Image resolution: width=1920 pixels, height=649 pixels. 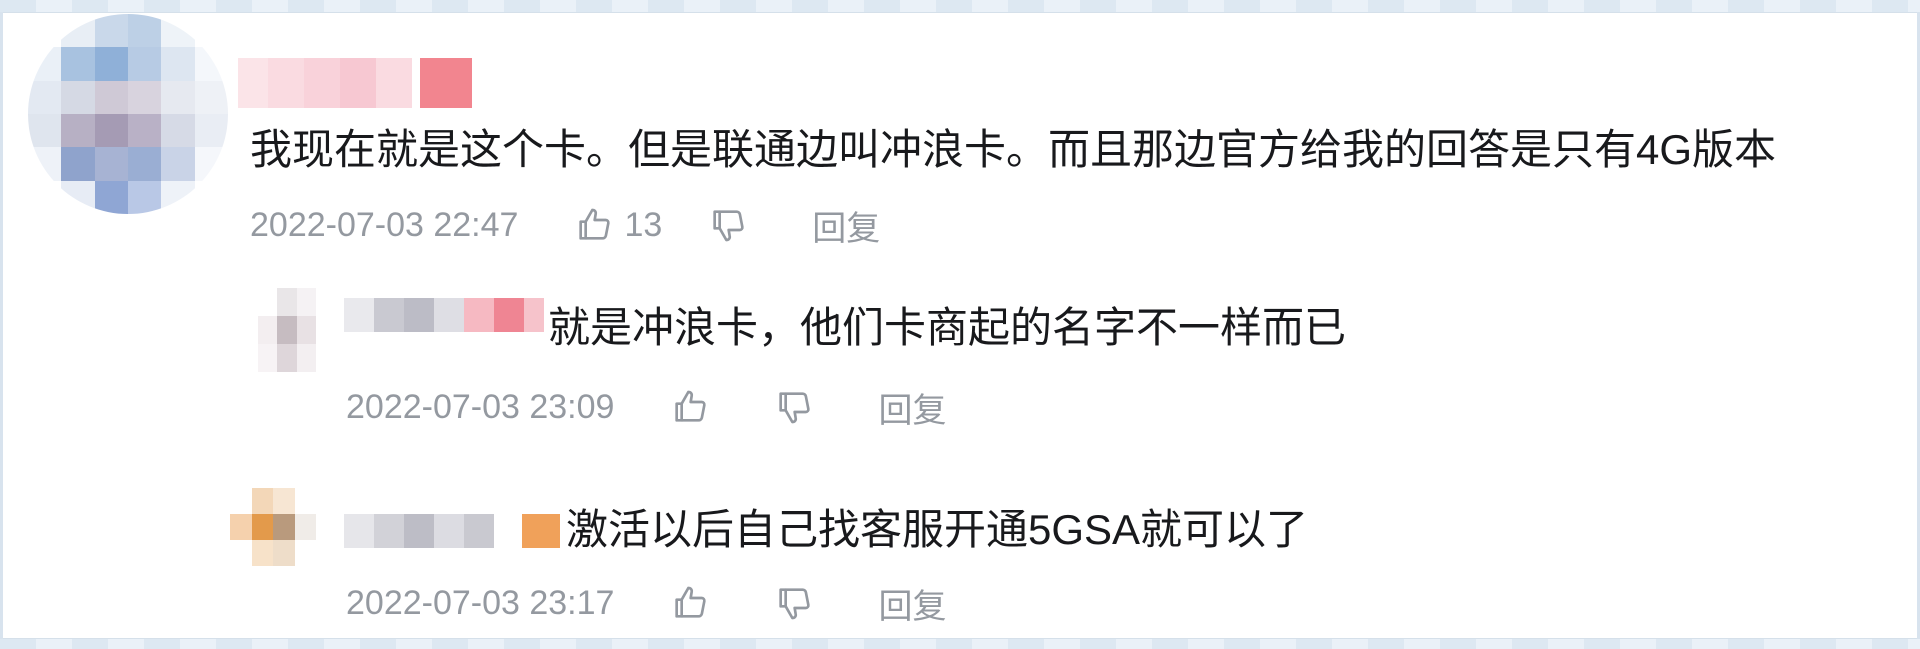 What do you see at coordinates (960, 643) in the screenshot?
I see `bottom-frame-strip` at bounding box center [960, 643].